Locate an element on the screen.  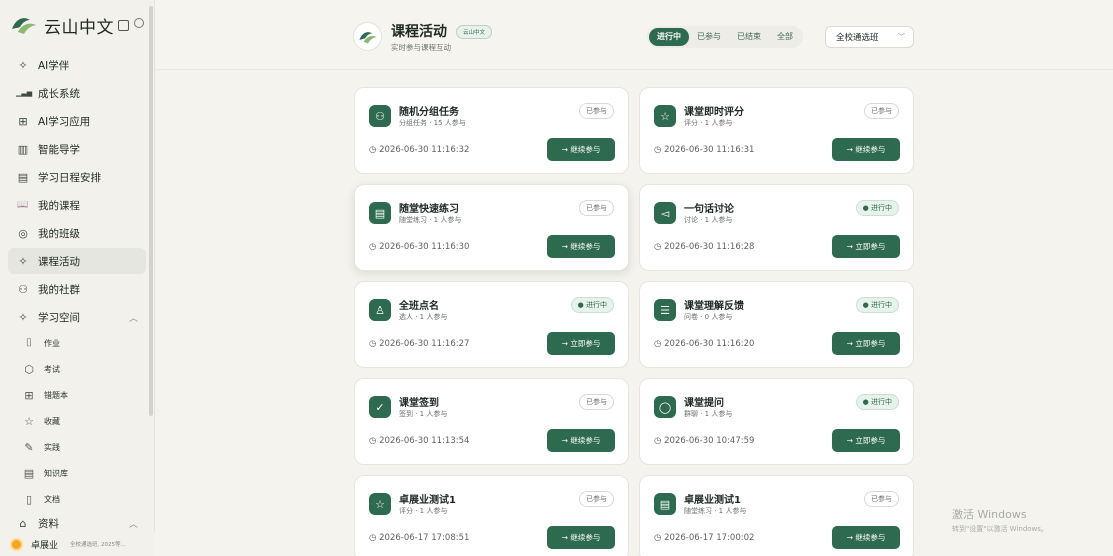
bar-chart-icon: ▁▃▅ is located at coordinates (24, 93).